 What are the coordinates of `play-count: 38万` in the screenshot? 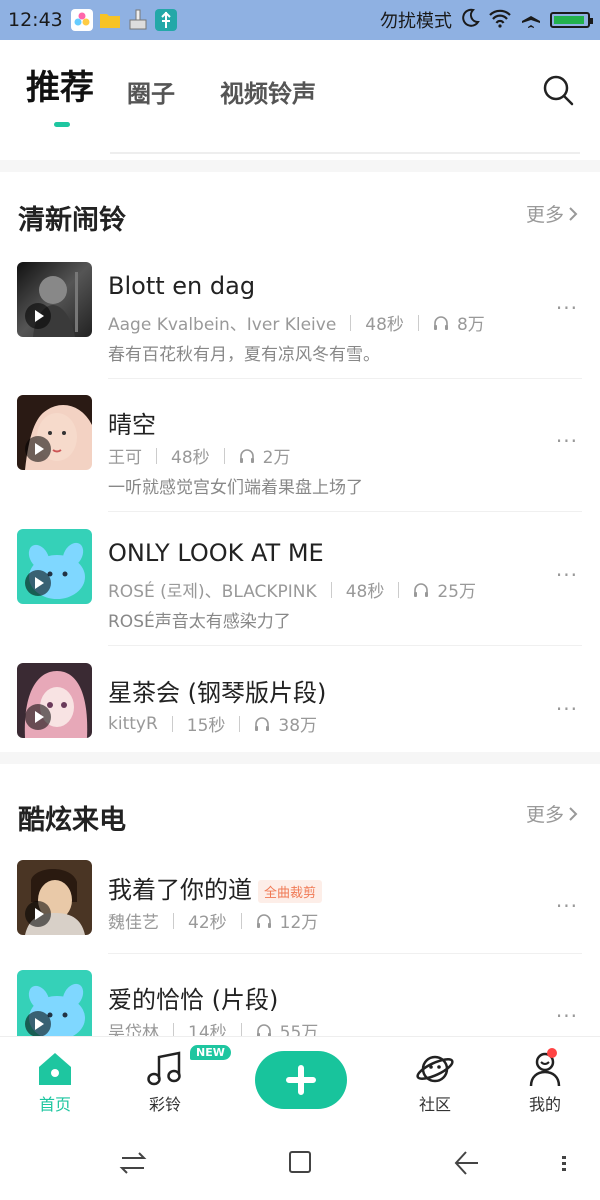 It's located at (298, 726).